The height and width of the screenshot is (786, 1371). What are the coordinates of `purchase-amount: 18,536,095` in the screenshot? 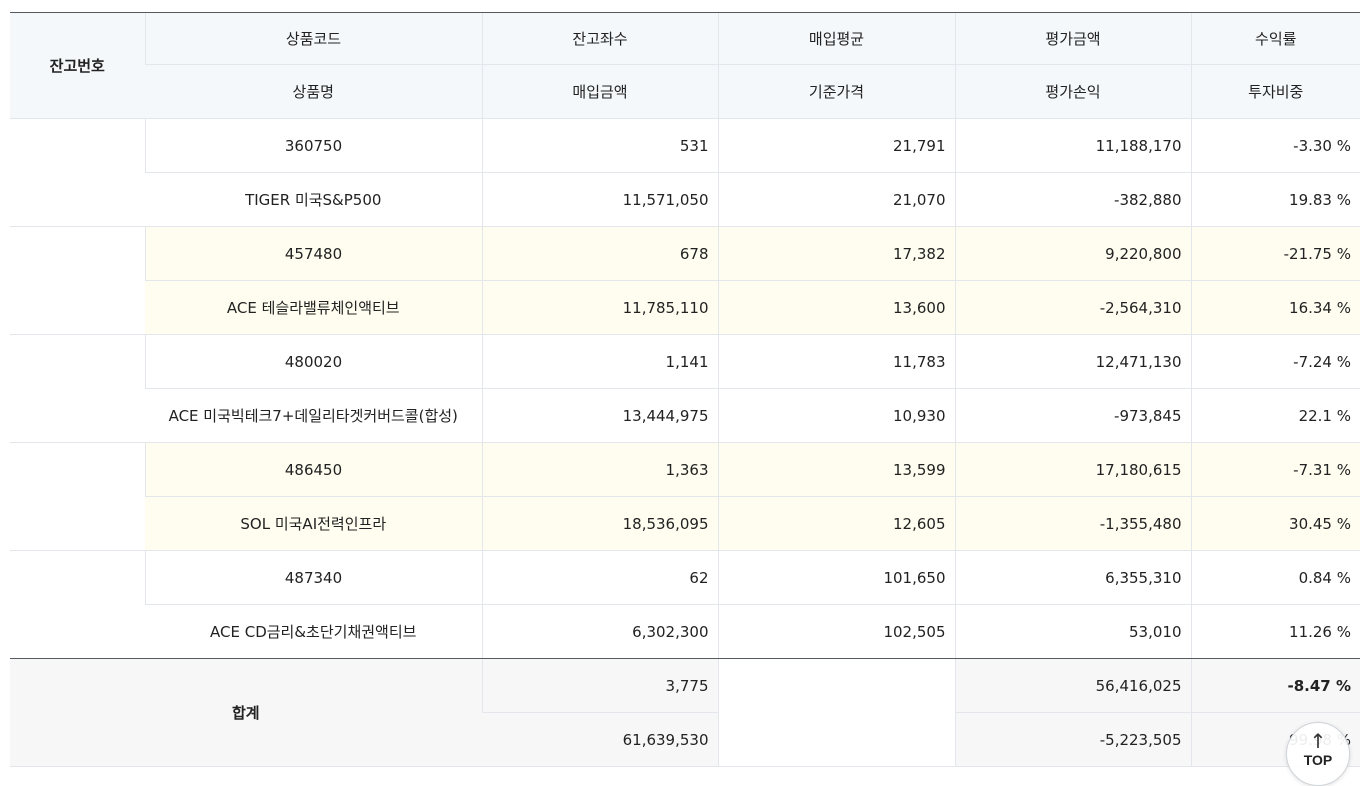 It's located at (599, 523).